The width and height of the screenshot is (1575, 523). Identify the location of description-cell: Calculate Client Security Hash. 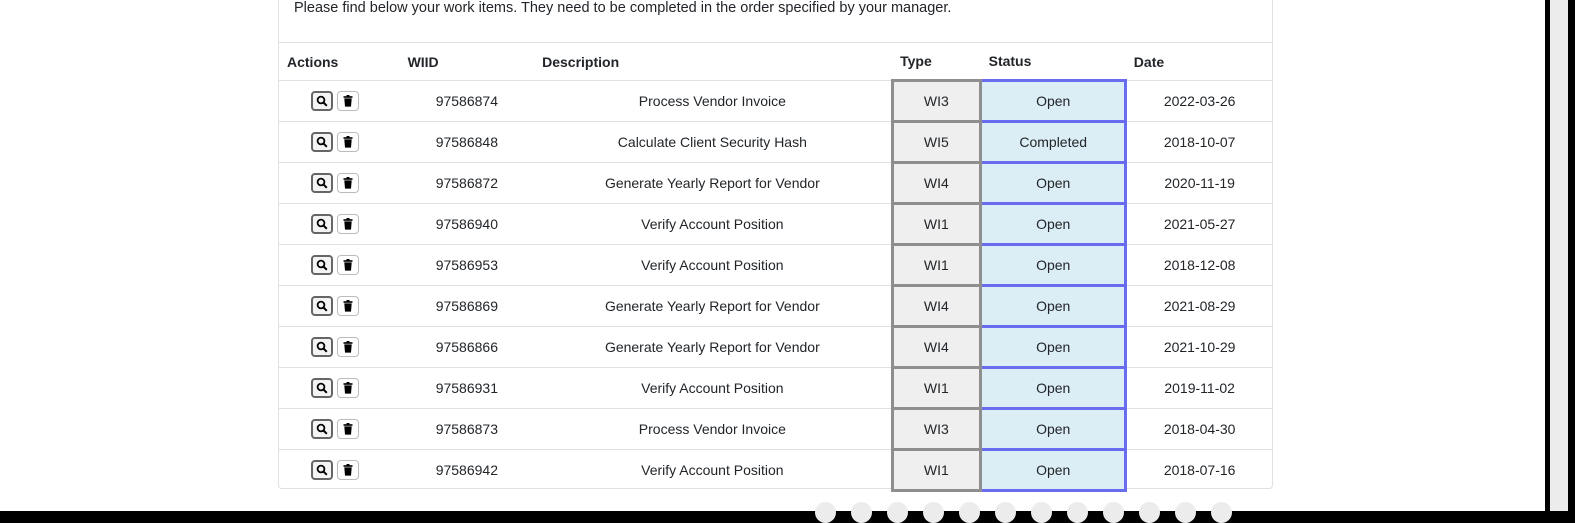
(713, 142).